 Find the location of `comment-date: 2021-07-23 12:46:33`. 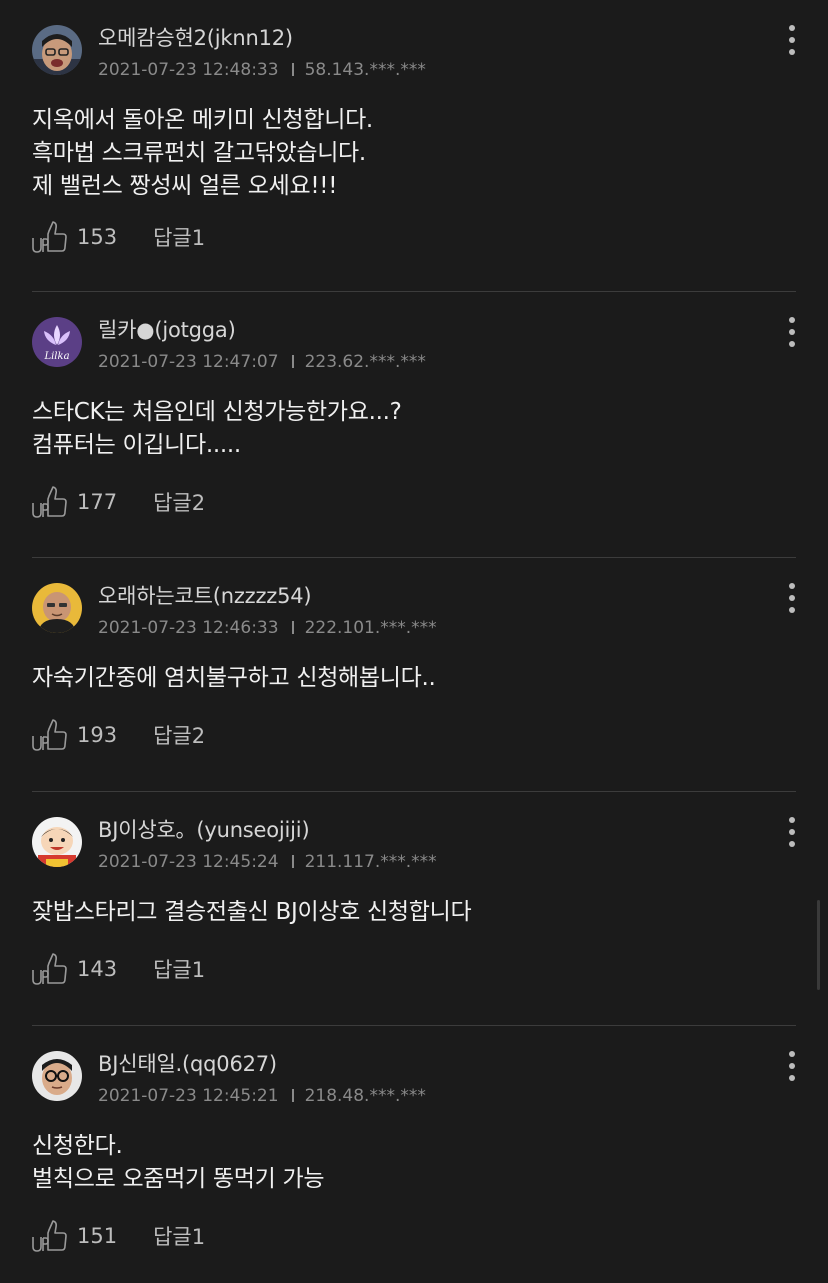

comment-date: 2021-07-23 12:46:33 is located at coordinates (188, 628).